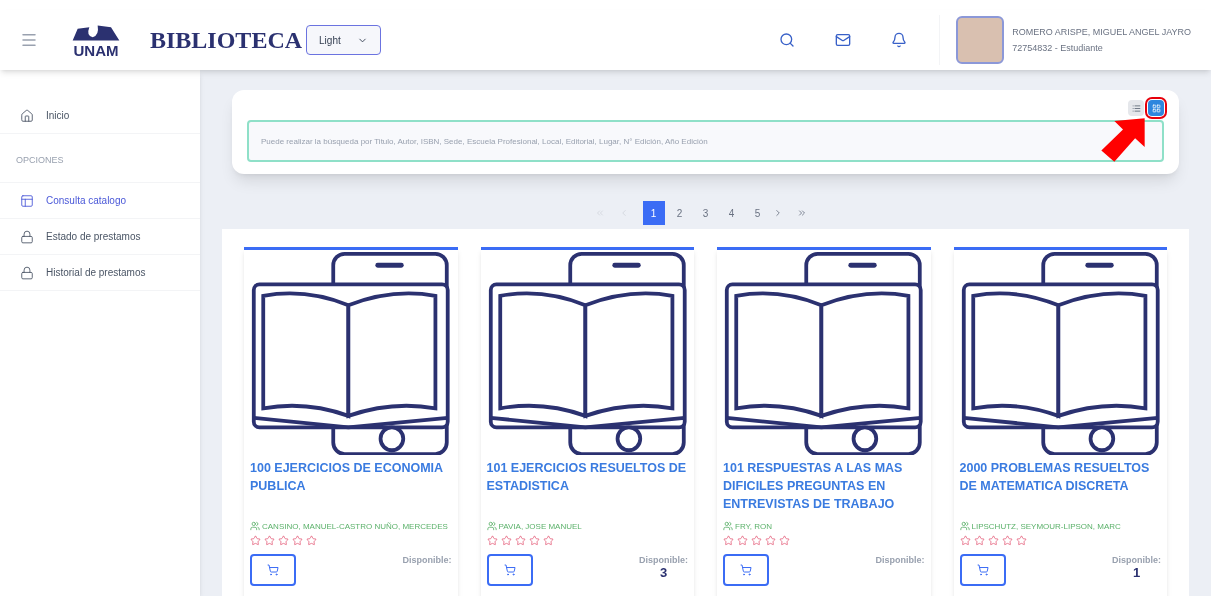 The image size is (1211, 596). I want to click on mail-button, so click(843, 40).